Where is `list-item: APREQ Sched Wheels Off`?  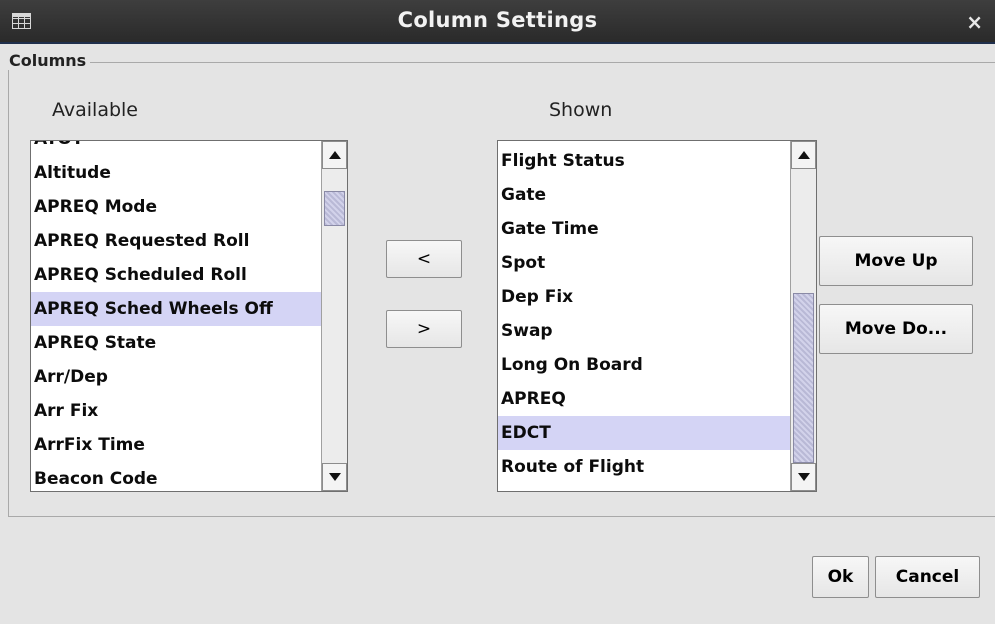 list-item: APREQ Sched Wheels Off is located at coordinates (176, 309).